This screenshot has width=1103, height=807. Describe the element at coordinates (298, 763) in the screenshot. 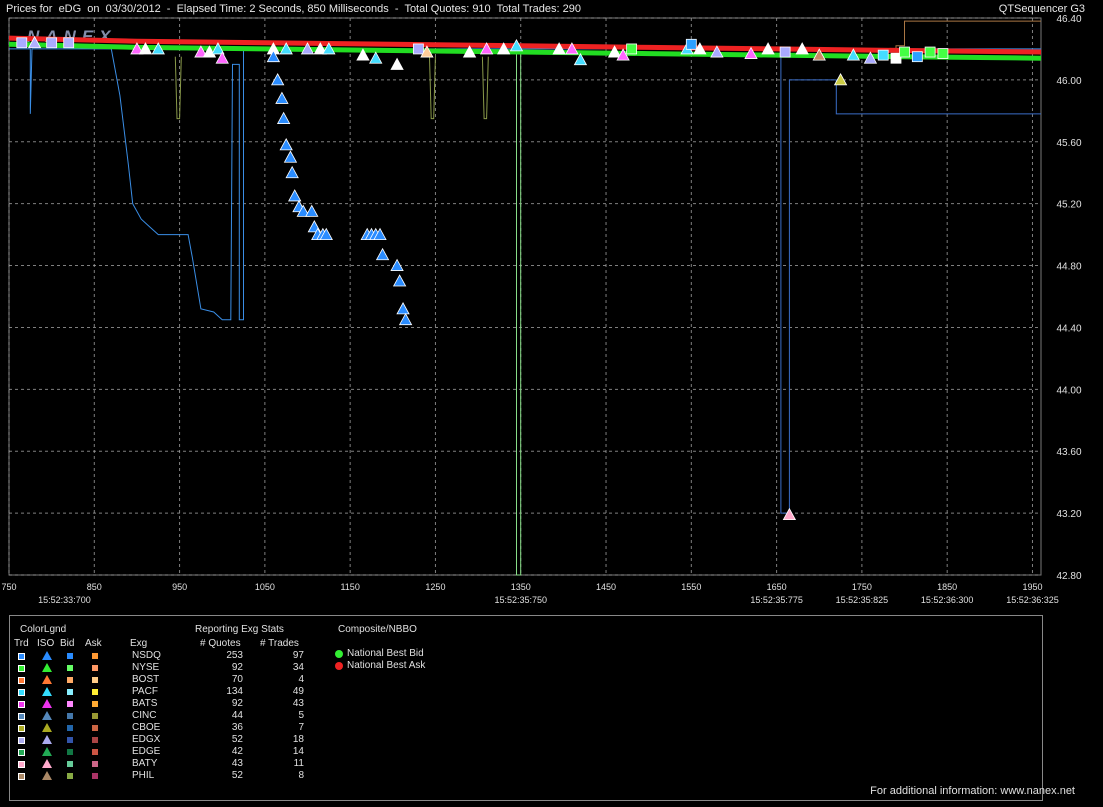

I see `trade-count: 11` at that location.